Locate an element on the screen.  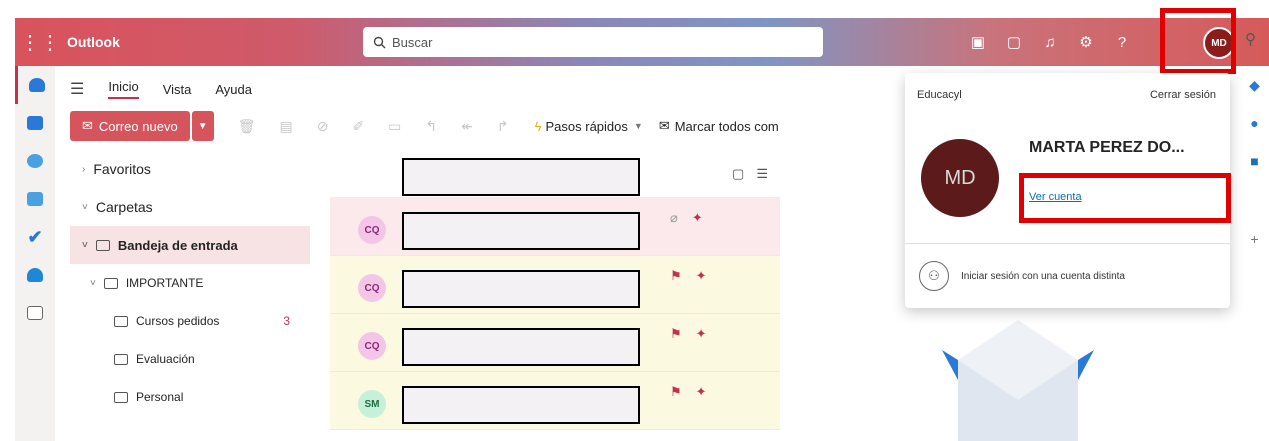
folder-evaluacion: Evaluación is located at coordinates (190, 359).